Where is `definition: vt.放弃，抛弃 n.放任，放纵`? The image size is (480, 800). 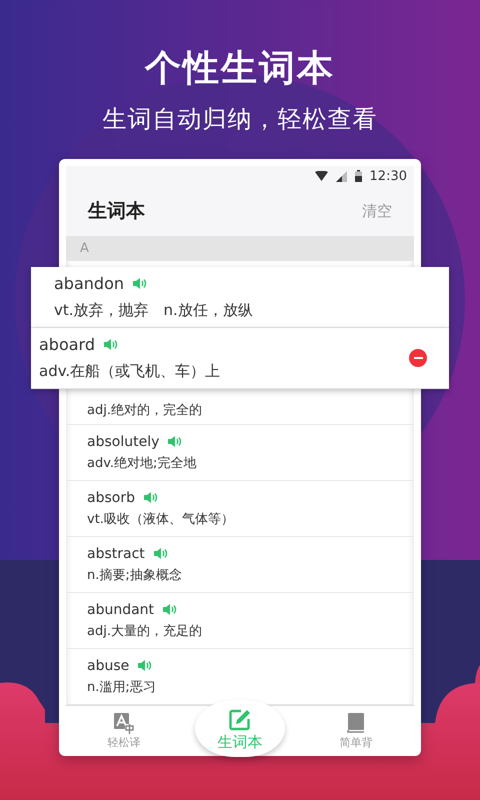
definition: vt.放弃，抛弃 n.放任，放纵 is located at coordinates (154, 310).